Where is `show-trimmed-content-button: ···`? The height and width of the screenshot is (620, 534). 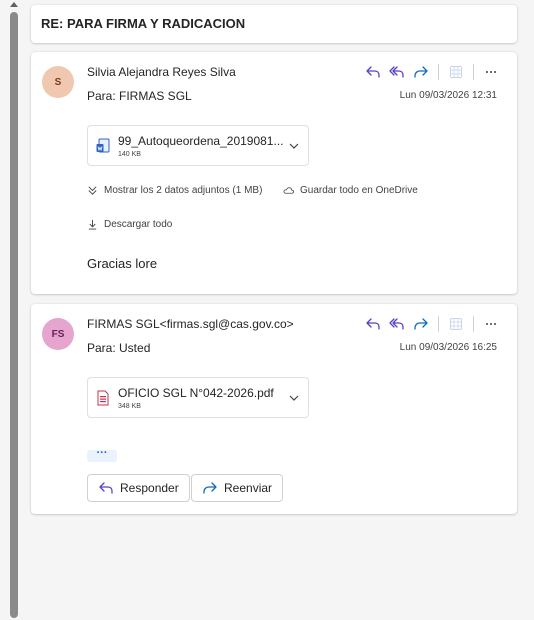 show-trimmed-content-button: ··· is located at coordinates (102, 455).